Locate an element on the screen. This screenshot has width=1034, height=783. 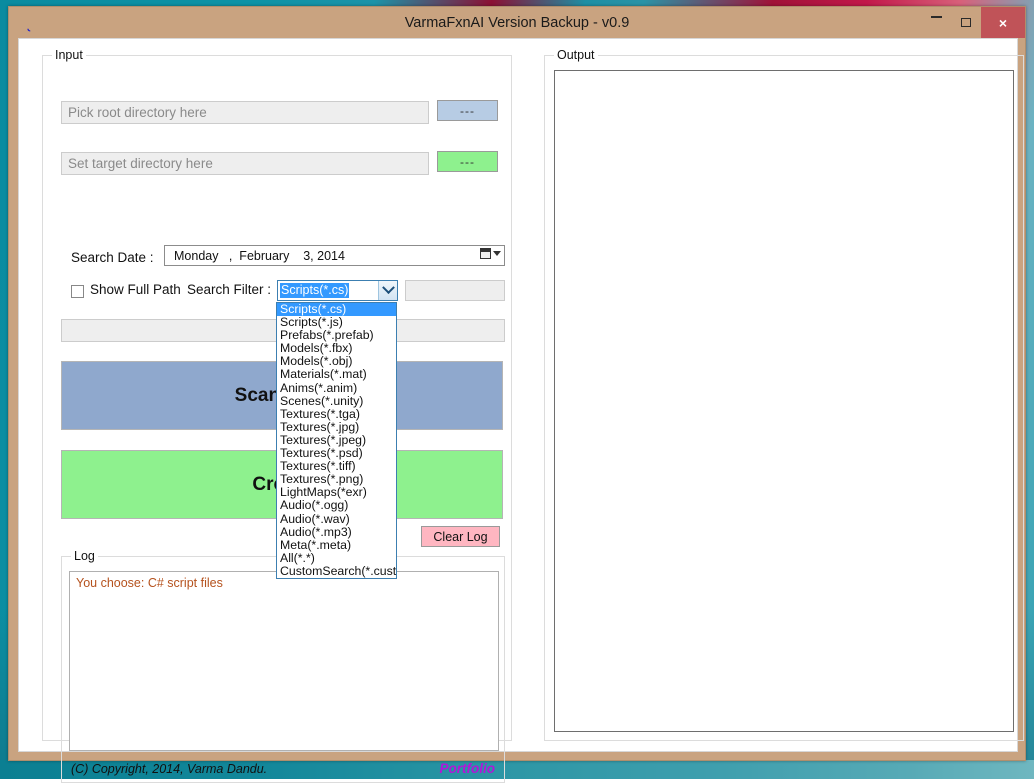
title-bar: ֖ VarmaFxnAI Version Backup - v0.9 × is located at coordinates (517, 22).